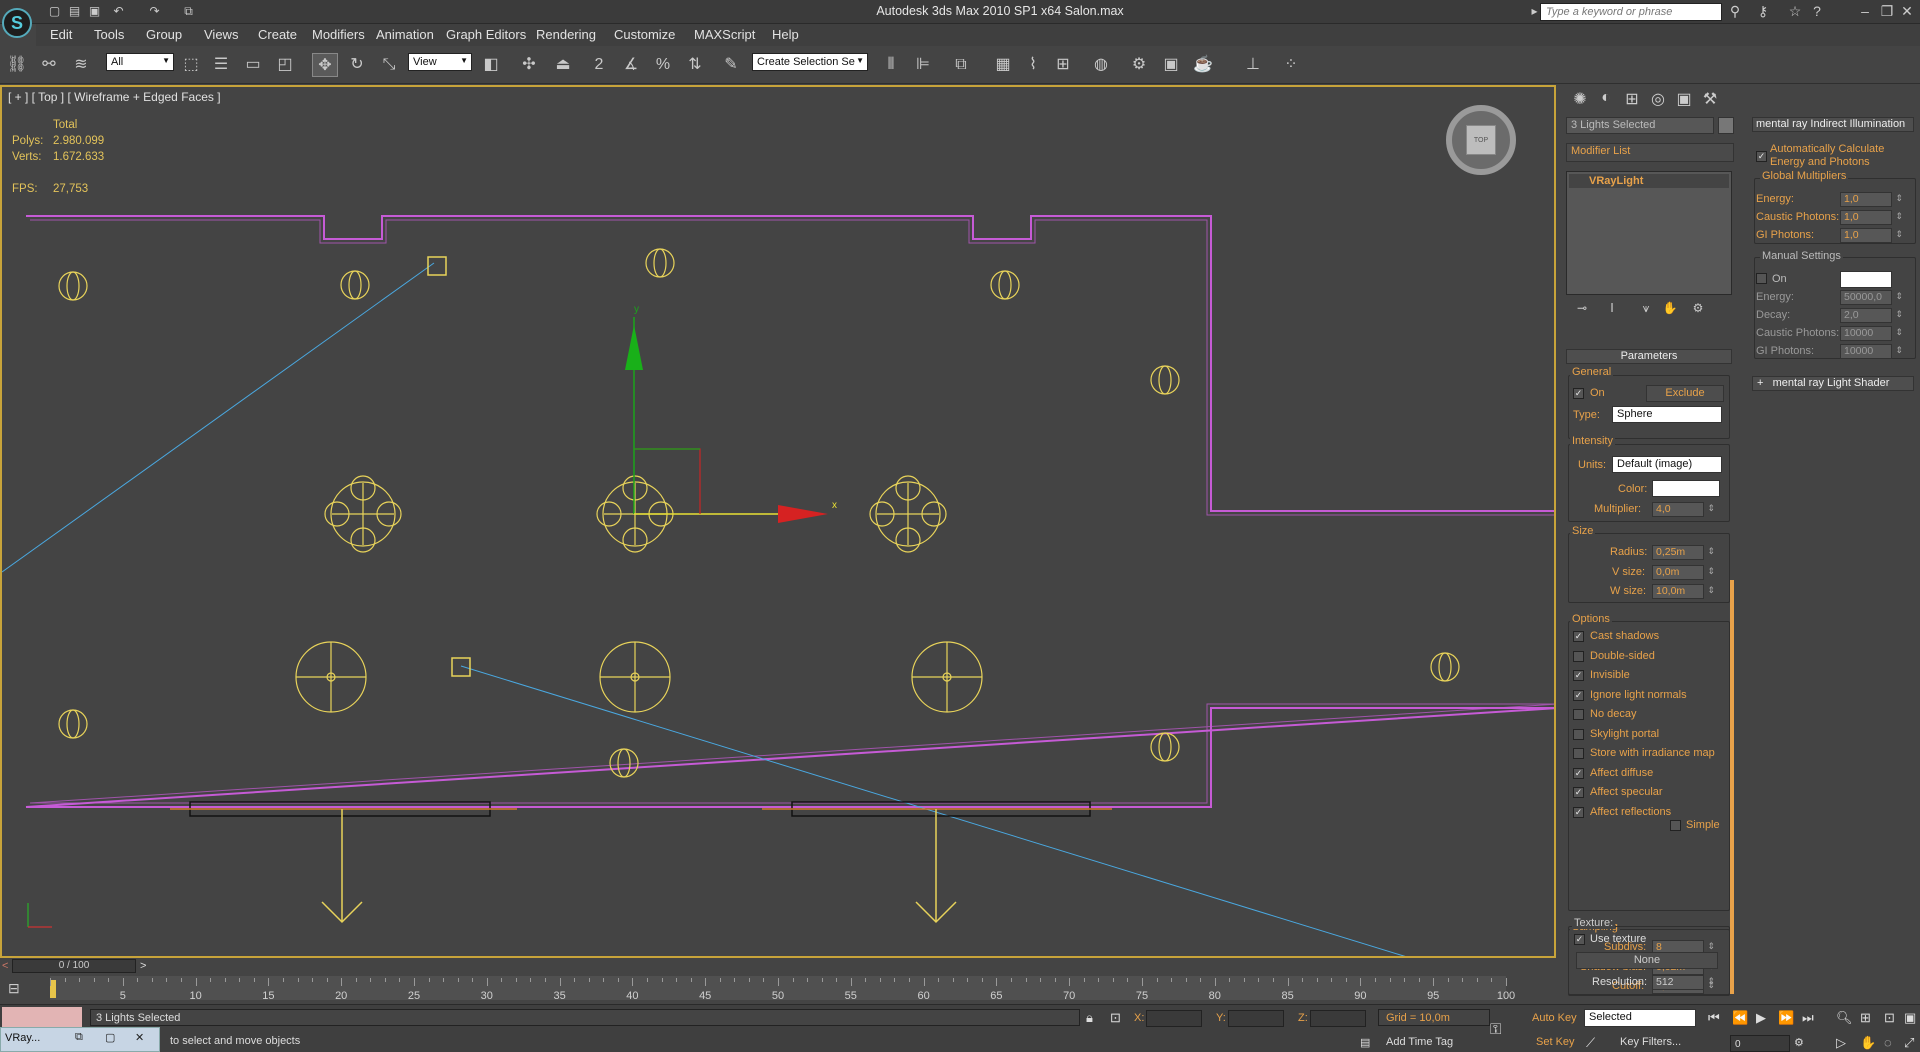 Image resolution: width=1920 pixels, height=1052 pixels. What do you see at coordinates (1101, 65) in the screenshot?
I see `material-editor-icon: ◍` at bounding box center [1101, 65].